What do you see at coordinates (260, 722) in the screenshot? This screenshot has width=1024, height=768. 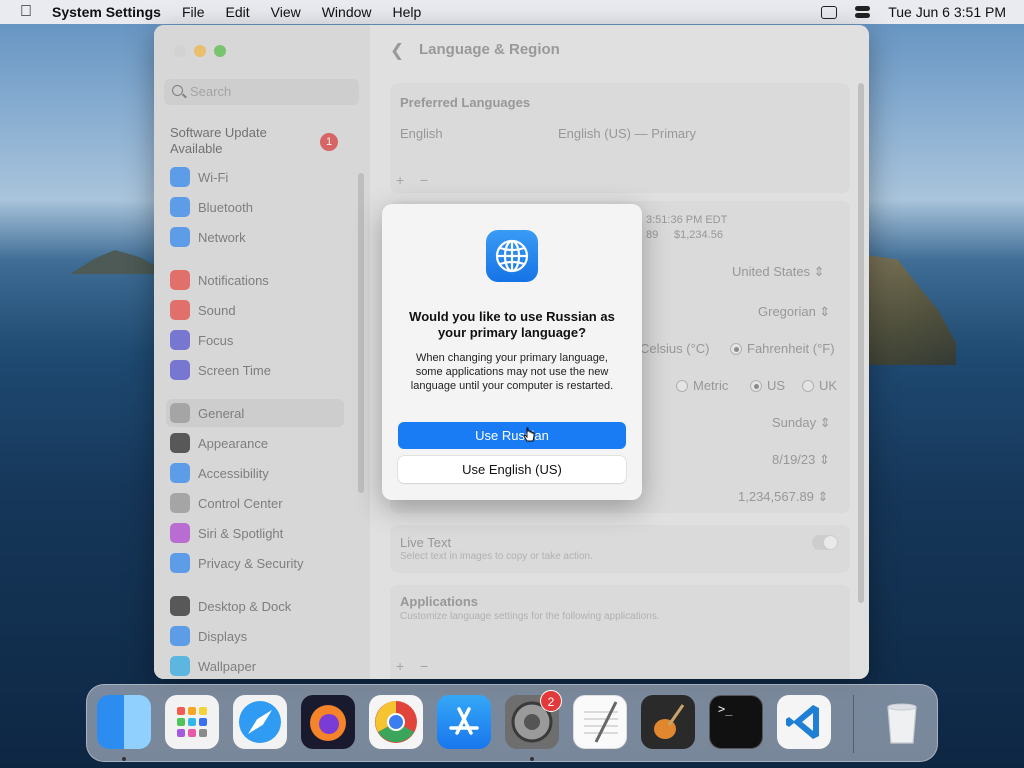 I see `safari-icon` at bounding box center [260, 722].